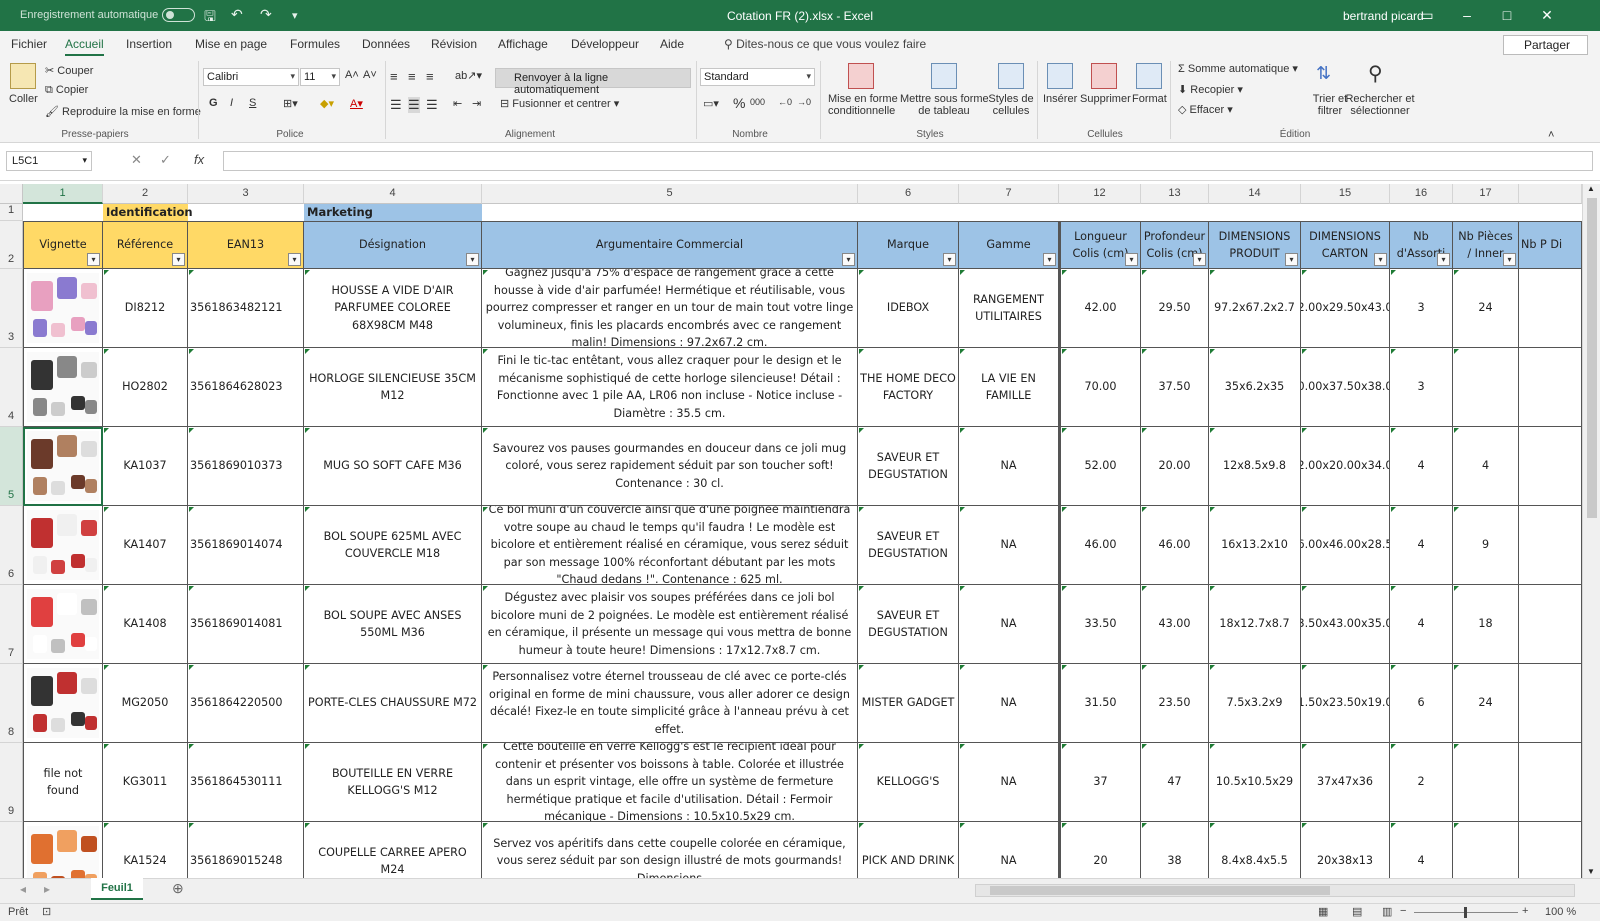 This screenshot has height=921, width=1600. Describe the element at coordinates (848, 259) in the screenshot. I see `filter-dropdown-icon: ▾` at that location.